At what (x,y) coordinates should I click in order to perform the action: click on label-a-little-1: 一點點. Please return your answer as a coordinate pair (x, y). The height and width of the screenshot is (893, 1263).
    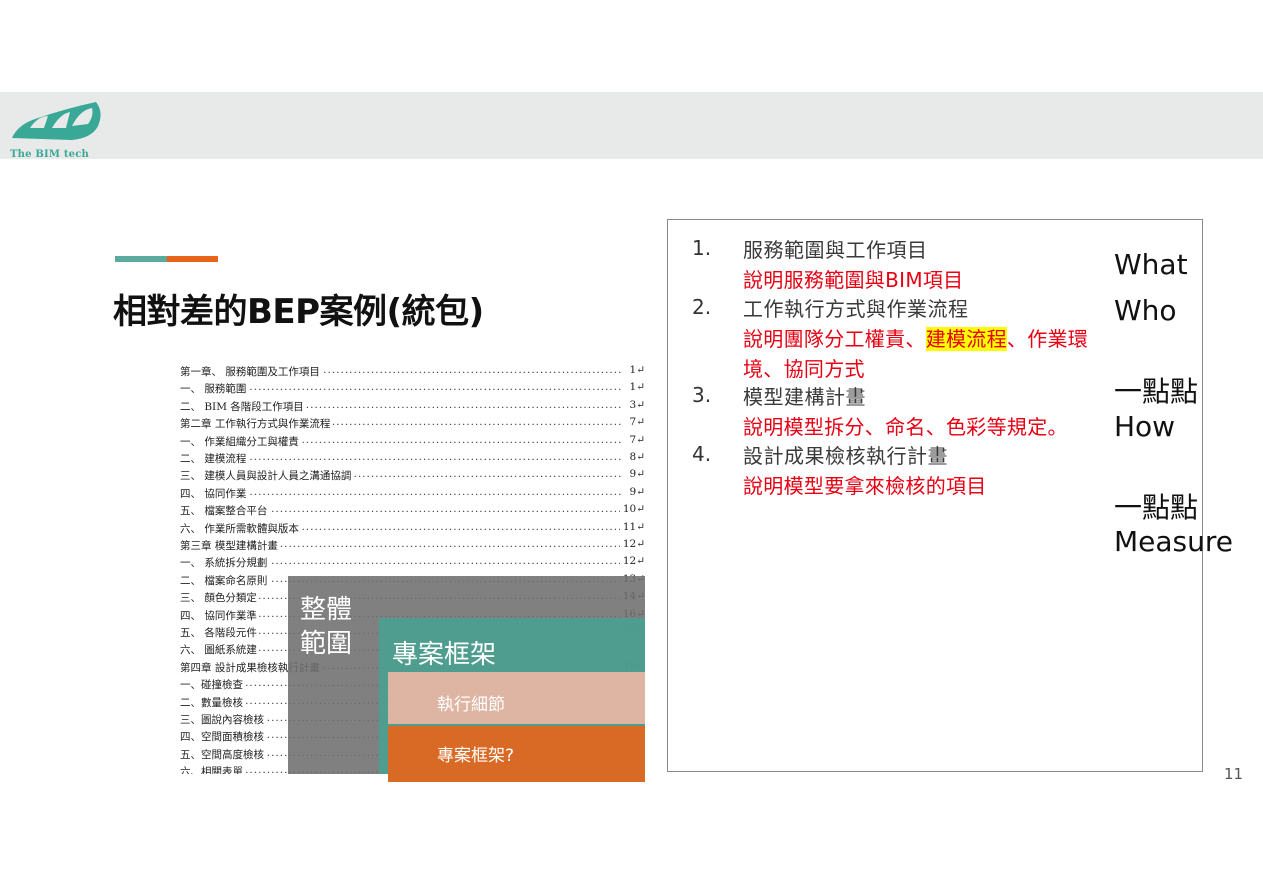
    Looking at the image, I should click on (1156, 391).